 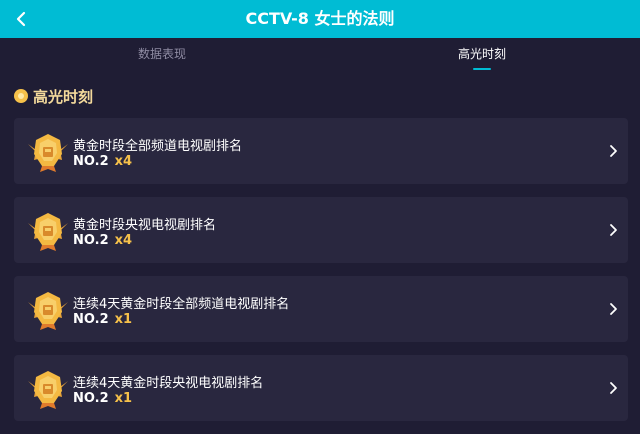 I want to click on highlight-title: 连续4天黄金时段全部频道电视剧排名, so click(x=181, y=304).